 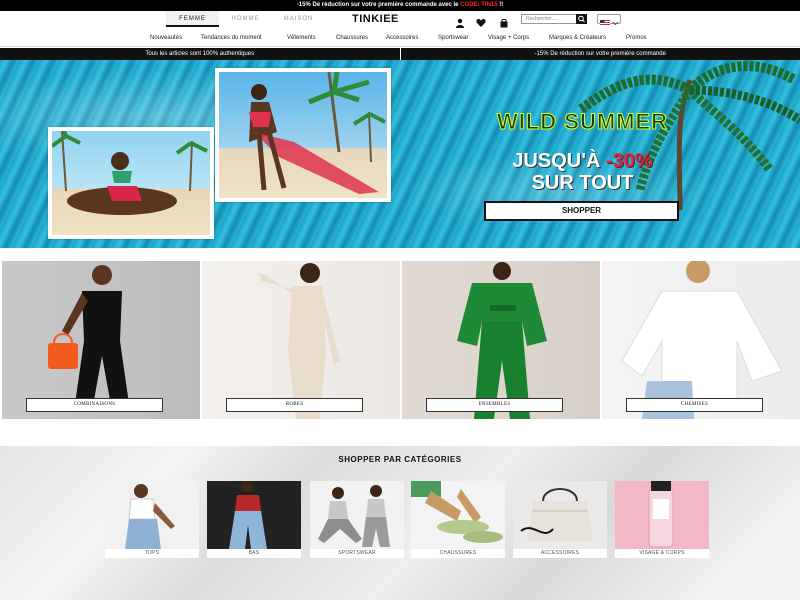 What do you see at coordinates (352, 38) in the screenshot?
I see `nav-item-chaussures: Chaussures` at bounding box center [352, 38].